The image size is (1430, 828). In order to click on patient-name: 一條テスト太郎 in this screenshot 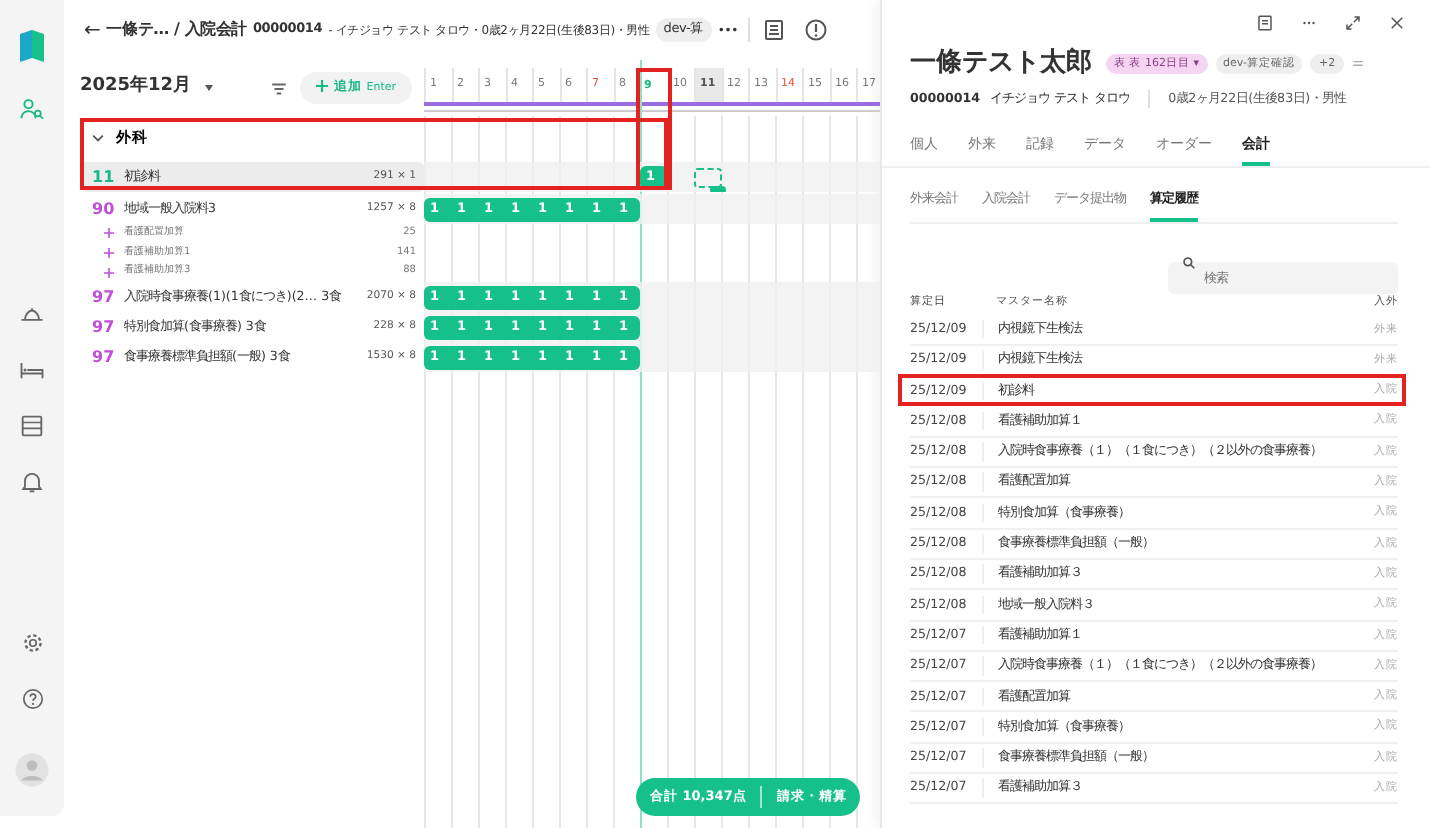, I will do `click(1001, 63)`.